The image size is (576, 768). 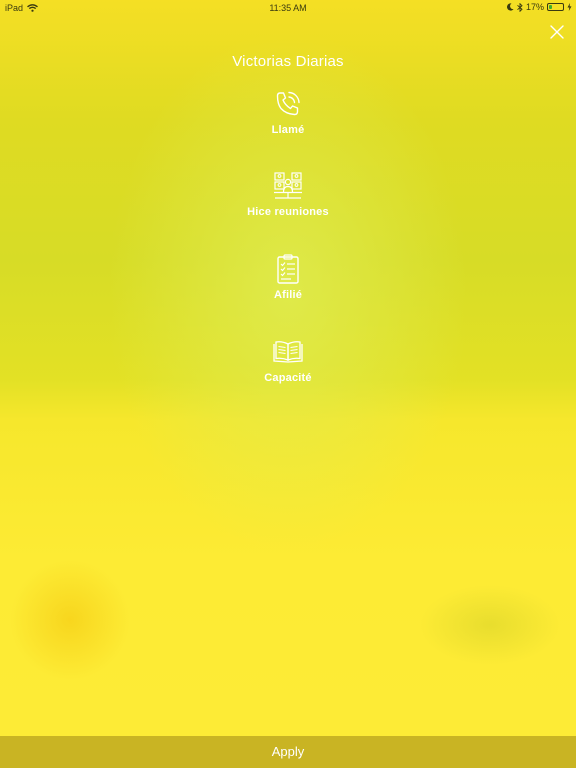 I want to click on charging-icon, so click(x=569, y=7).